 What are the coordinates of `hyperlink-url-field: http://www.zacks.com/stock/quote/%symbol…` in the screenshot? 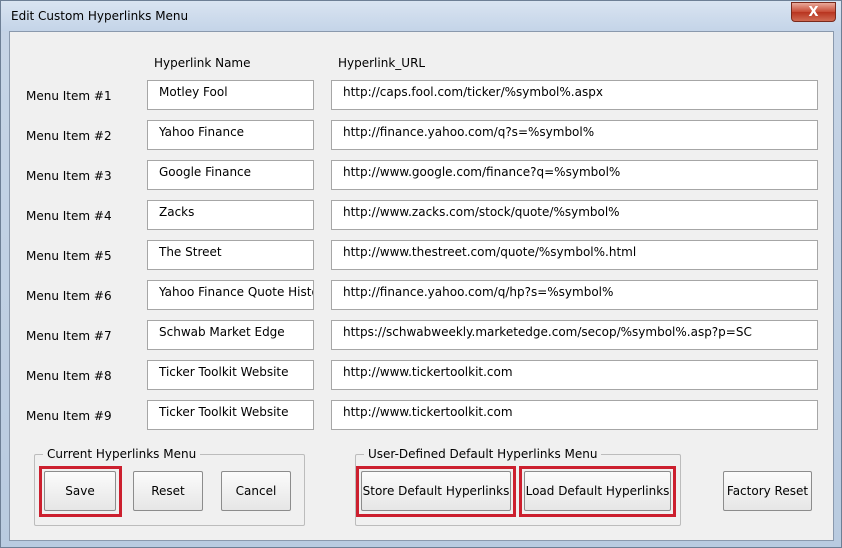 It's located at (574, 215).